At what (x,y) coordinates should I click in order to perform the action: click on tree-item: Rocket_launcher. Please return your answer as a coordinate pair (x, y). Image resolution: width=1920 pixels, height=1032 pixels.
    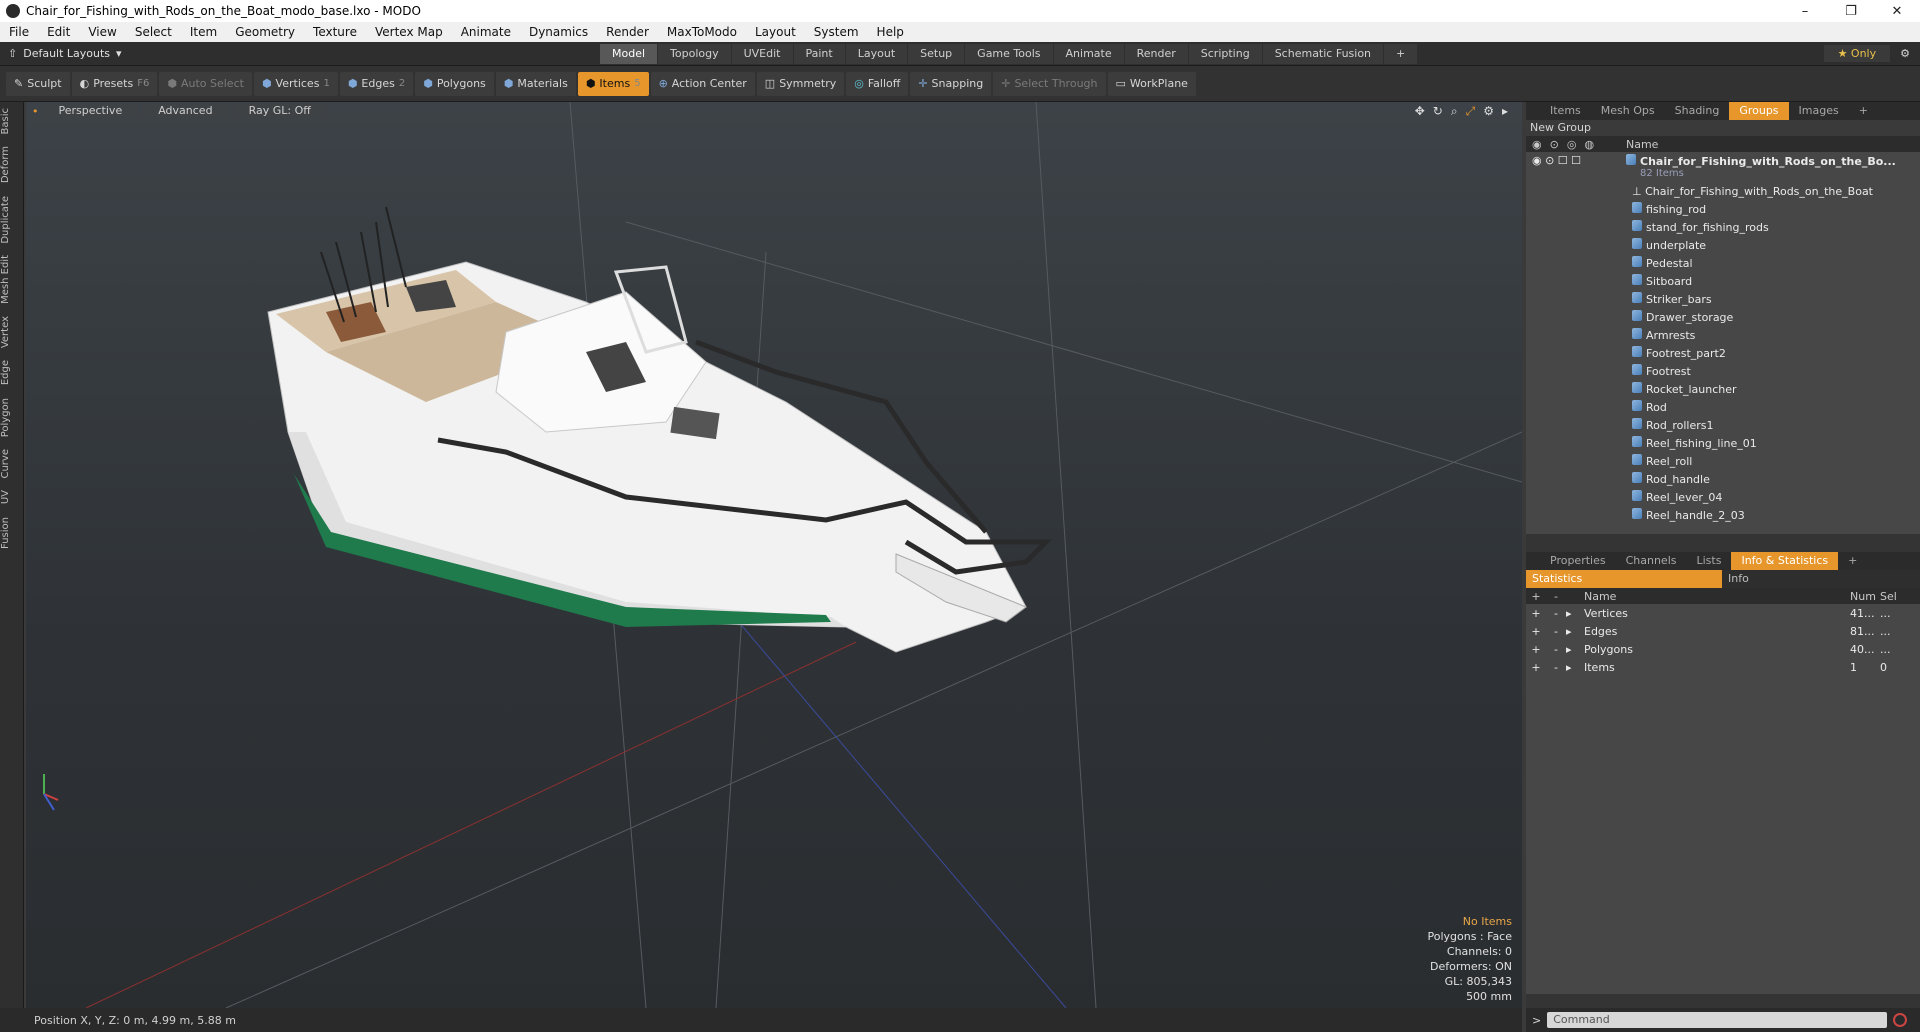
    Looking at the image, I should click on (1723, 389).